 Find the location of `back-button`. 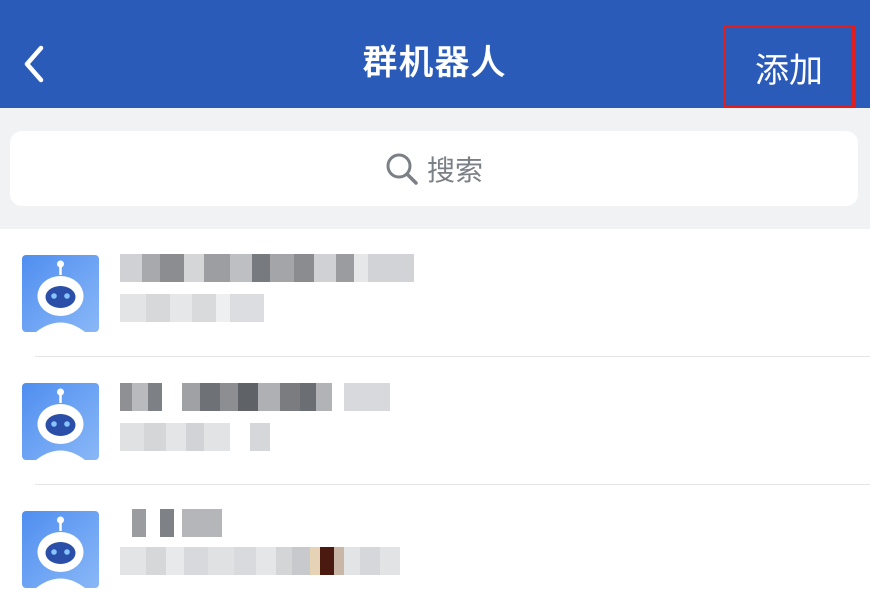

back-button is located at coordinates (34, 64).